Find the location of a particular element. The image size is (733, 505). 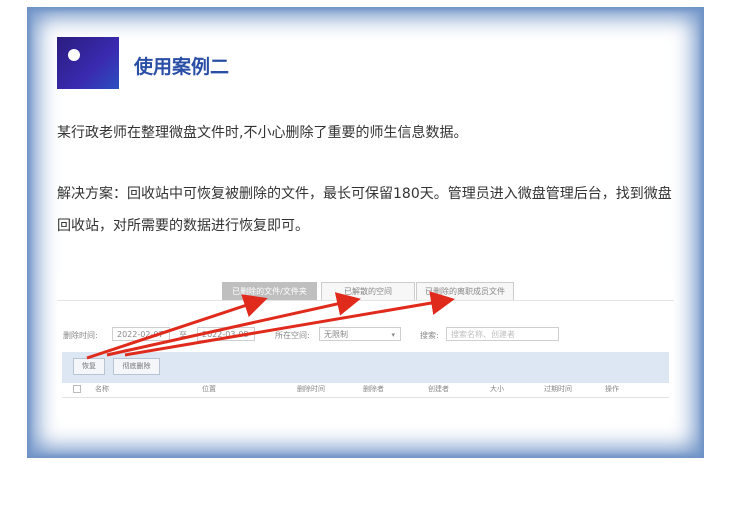

case-description: 某行政老师在整理微盘文件时,不小心删除了重要的师生信息数据。 is located at coordinates (262, 133).